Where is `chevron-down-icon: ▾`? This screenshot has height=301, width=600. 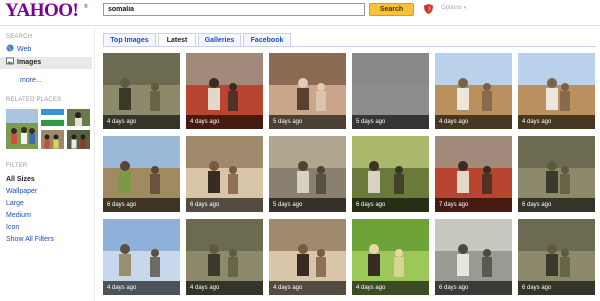
chevron-down-icon: ▾ is located at coordinates (465, 8).